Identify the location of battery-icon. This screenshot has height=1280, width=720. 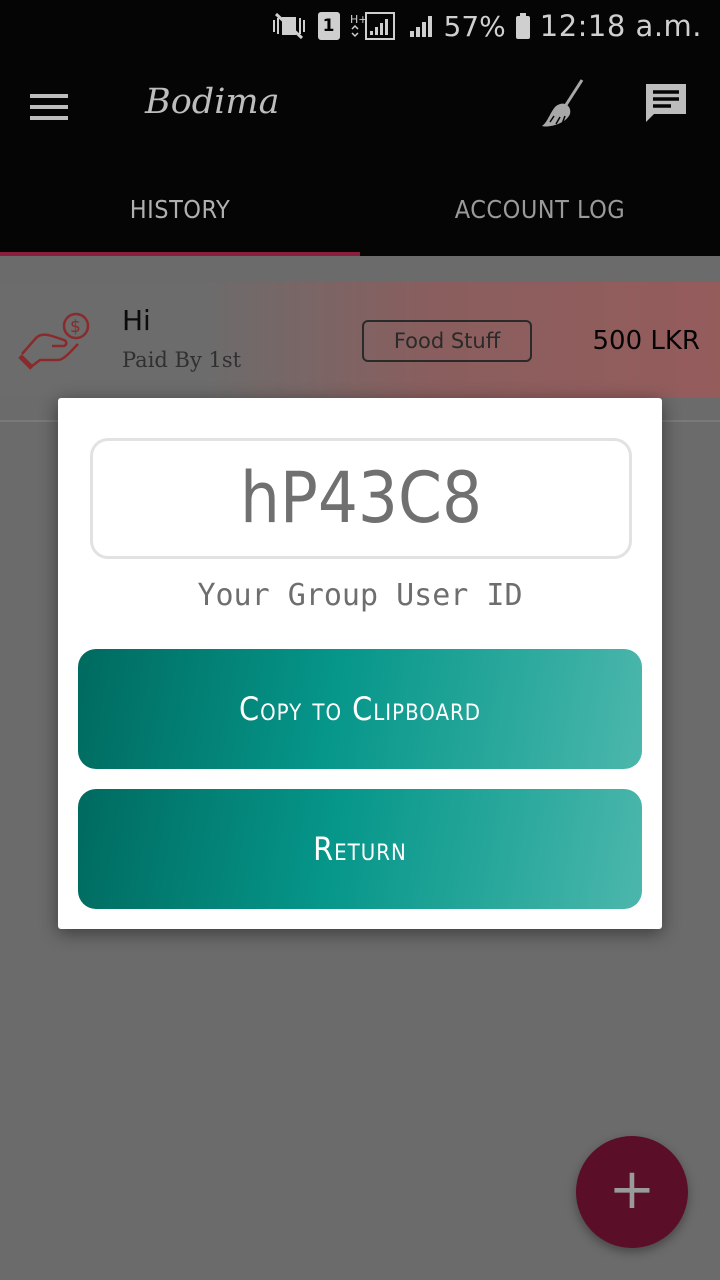
(522, 26).